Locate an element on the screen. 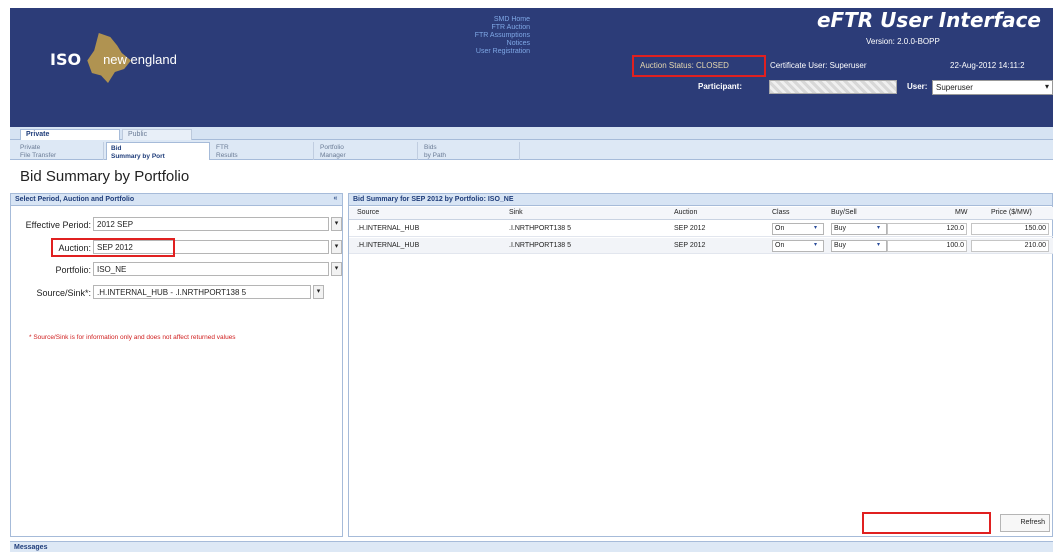  logo-iso-text: ISO is located at coordinates (66, 59).